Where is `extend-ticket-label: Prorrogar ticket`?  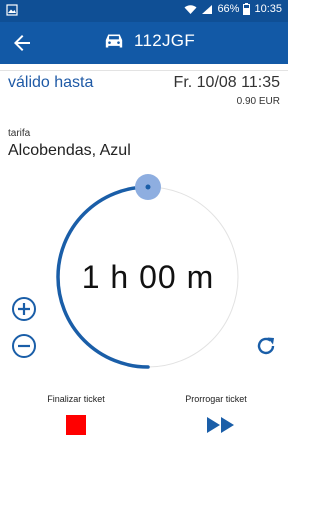 extend-ticket-label: Prorrogar ticket is located at coordinates (216, 399).